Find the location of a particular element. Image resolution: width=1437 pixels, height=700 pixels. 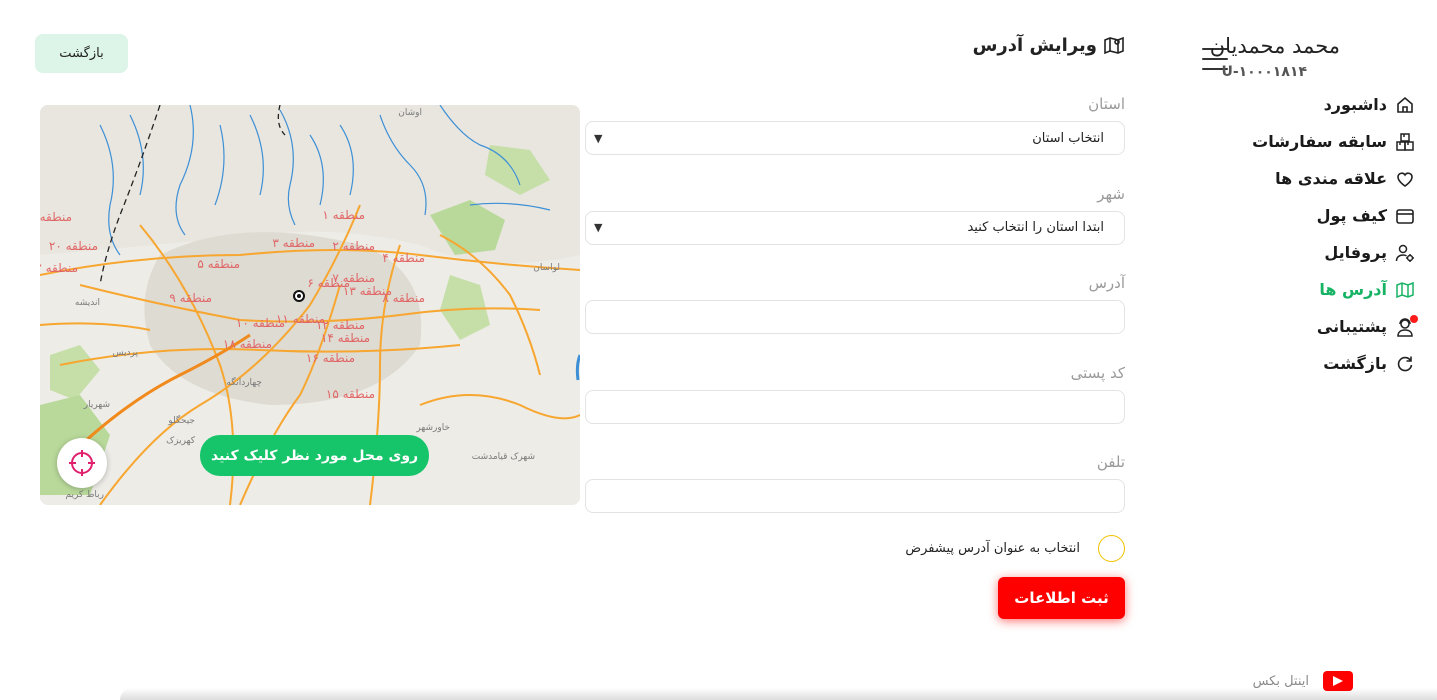

location-marker-icon is located at coordinates (299, 296).